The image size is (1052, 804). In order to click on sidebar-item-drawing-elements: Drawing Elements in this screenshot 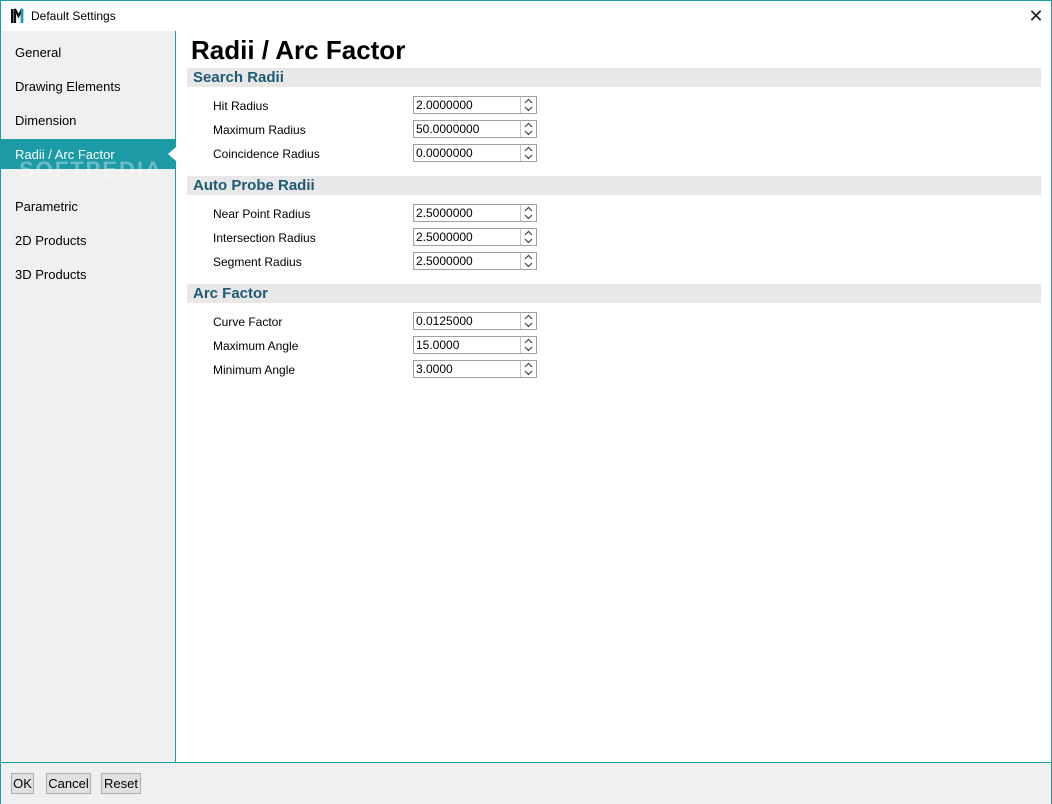, I will do `click(88, 86)`.